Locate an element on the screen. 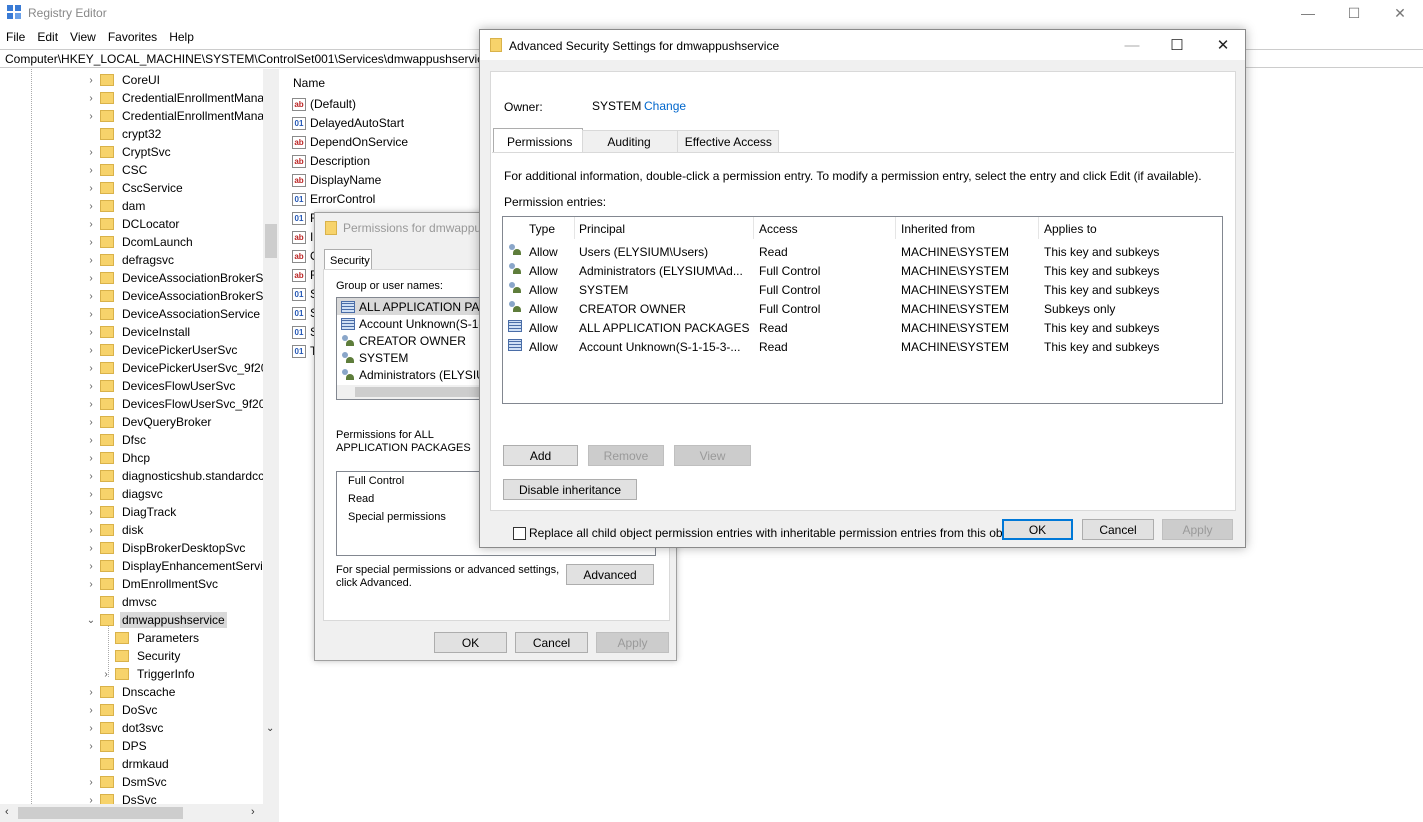  tree-item: › DevicePickerUserSvc is located at coordinates (162, 350).